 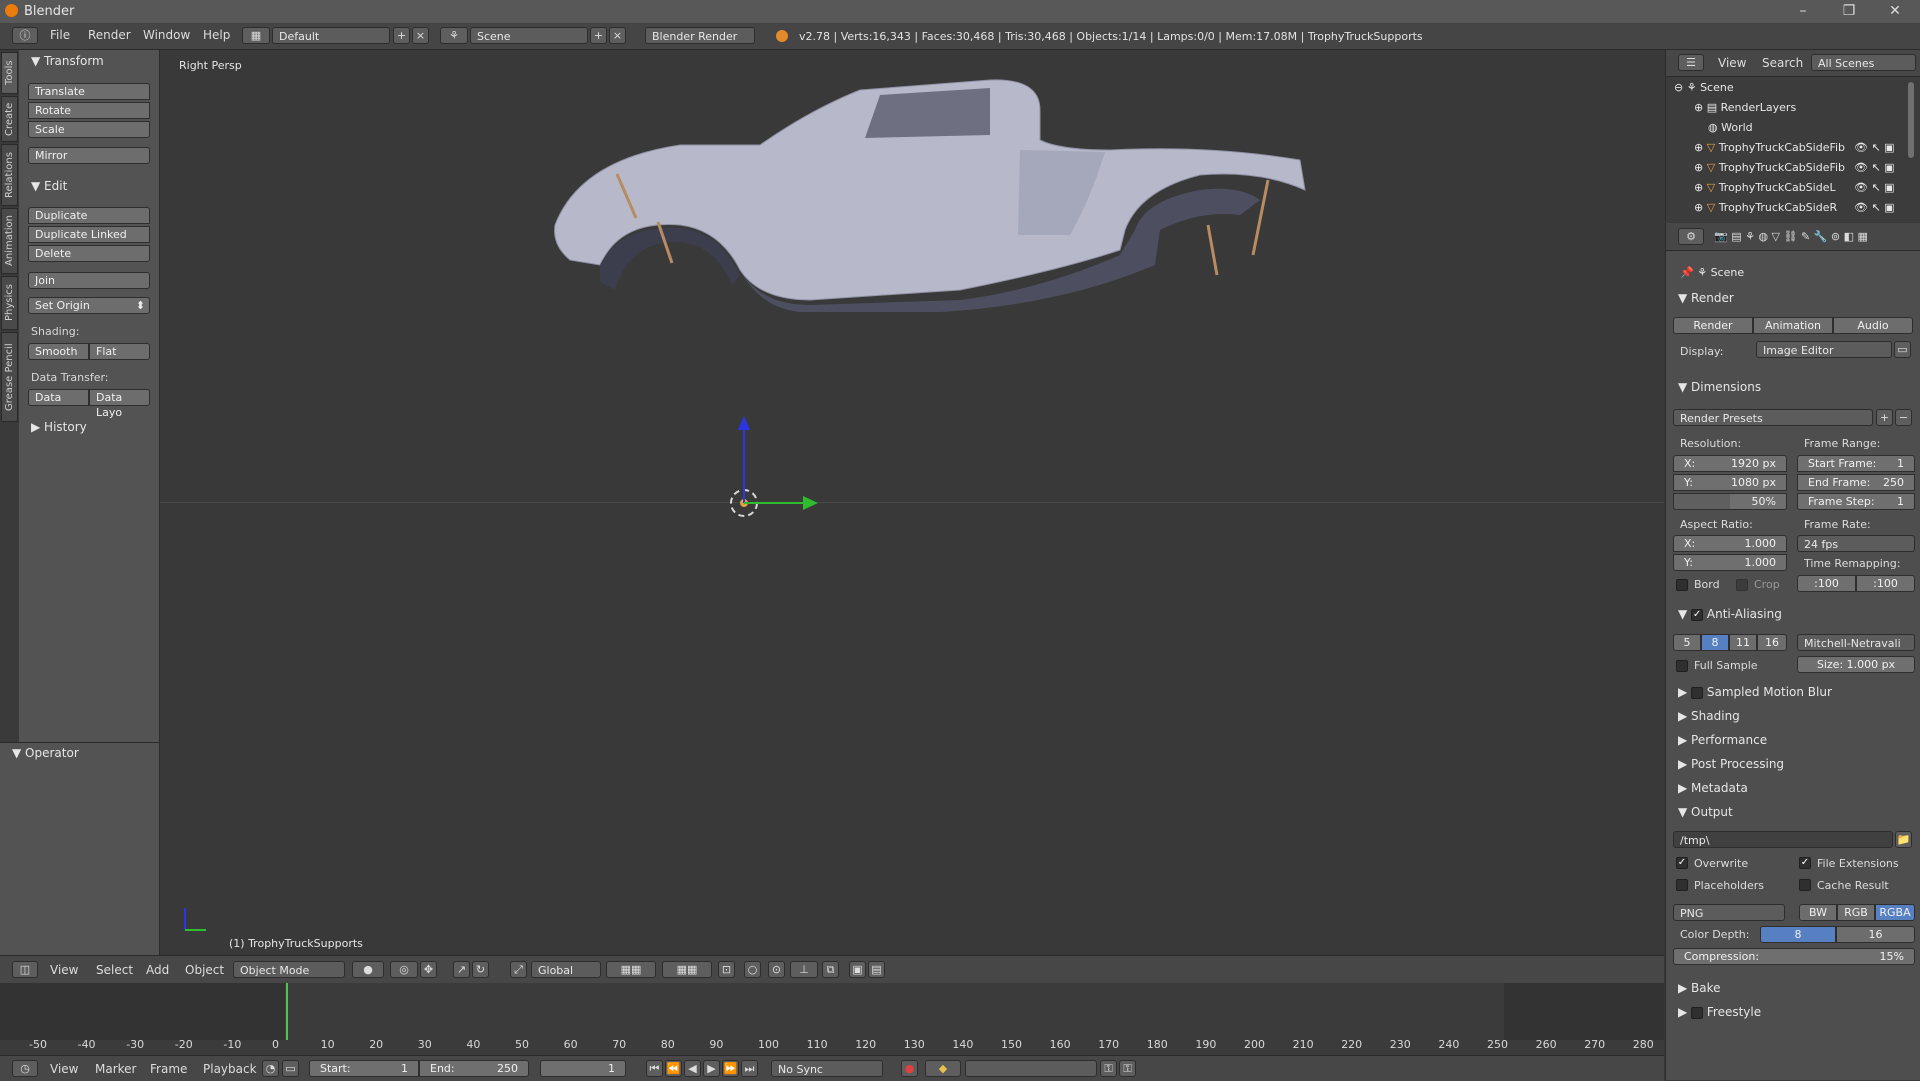 What do you see at coordinates (89, 215) in the screenshot?
I see `duplicate-button: Duplicate` at bounding box center [89, 215].